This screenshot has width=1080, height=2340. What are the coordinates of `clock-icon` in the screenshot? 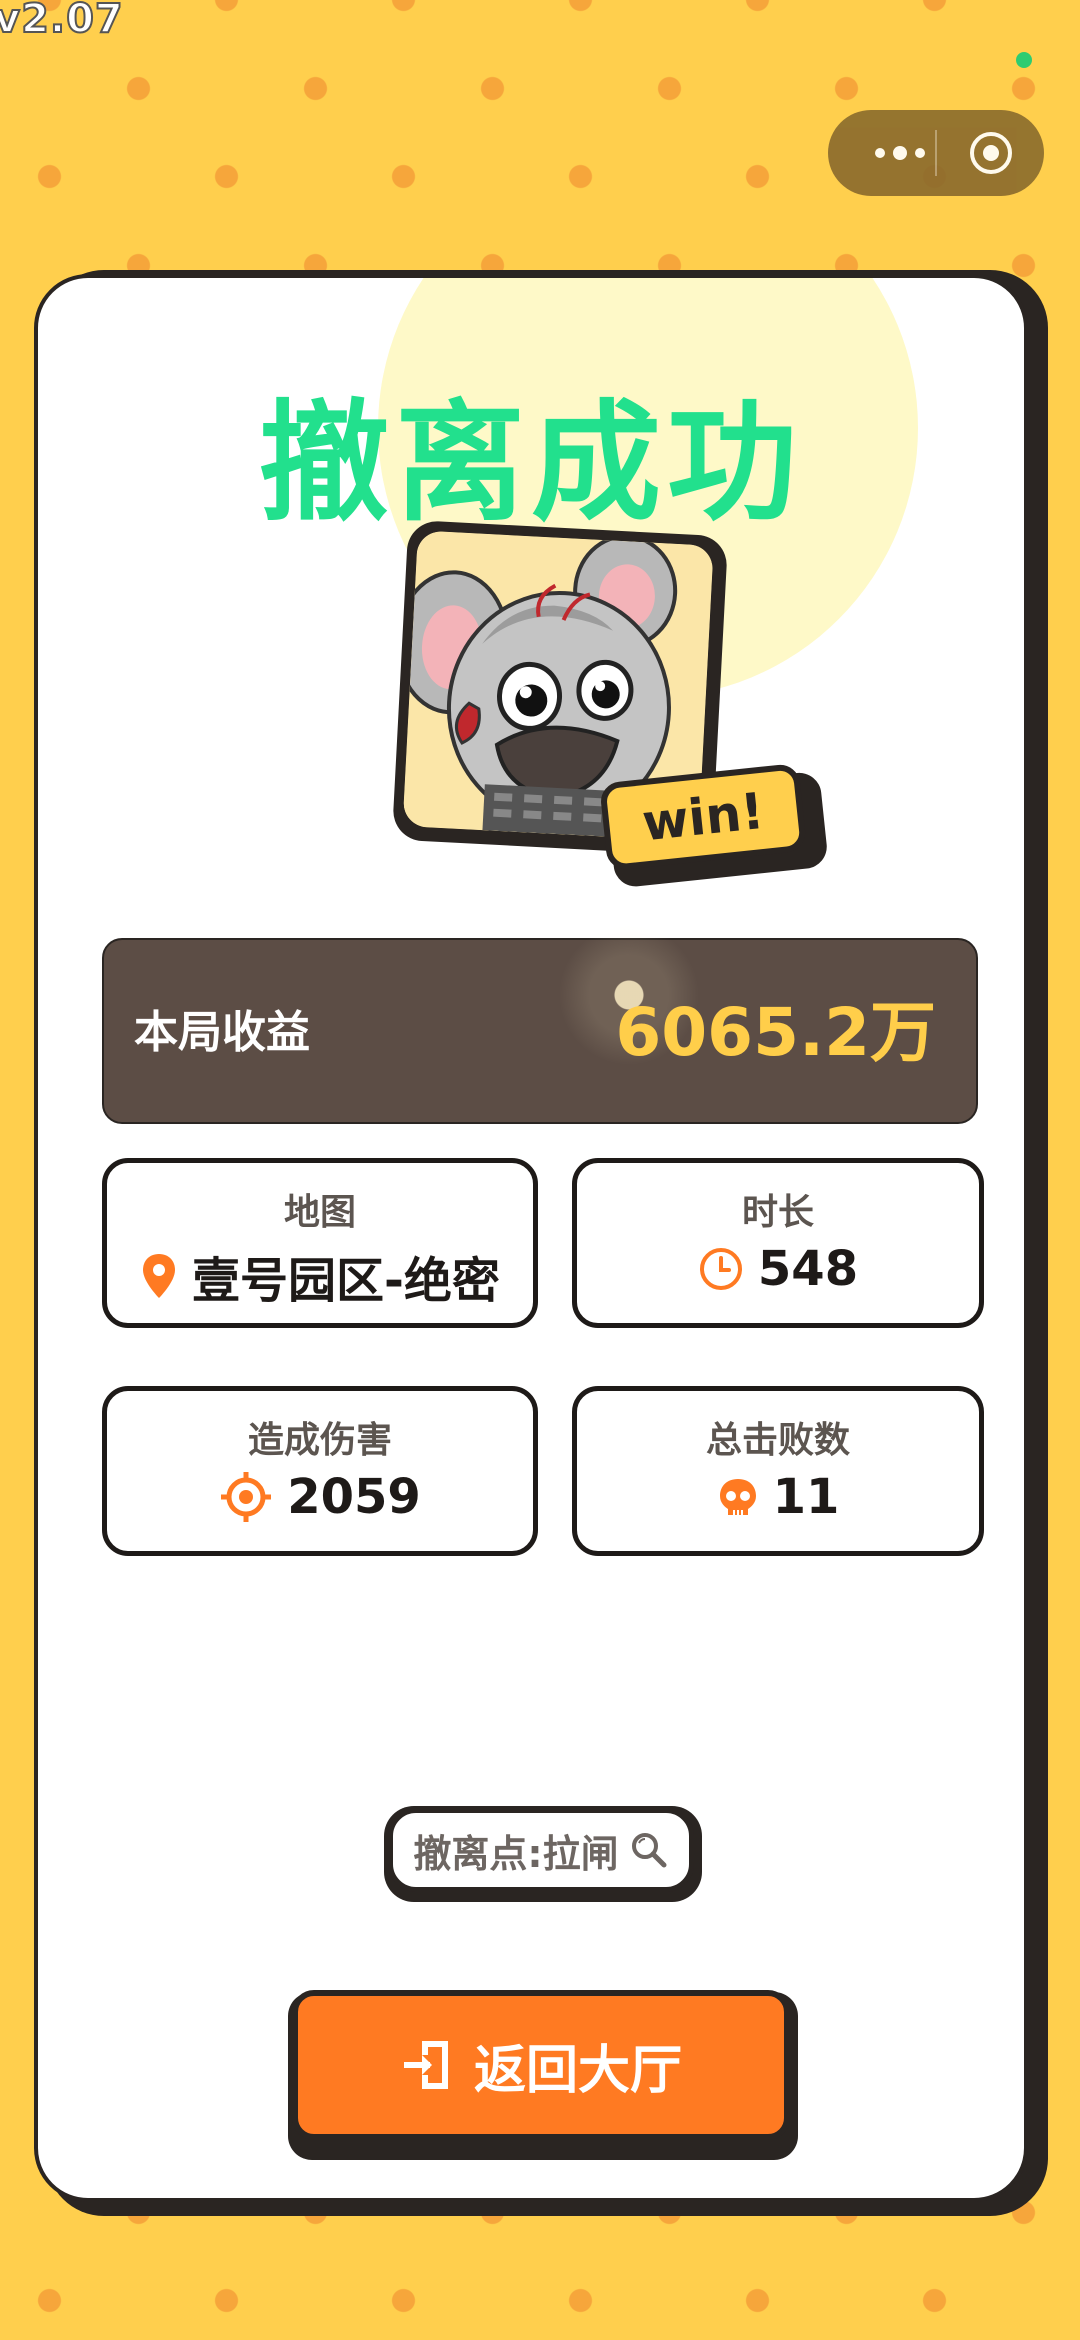 It's located at (720, 1269).